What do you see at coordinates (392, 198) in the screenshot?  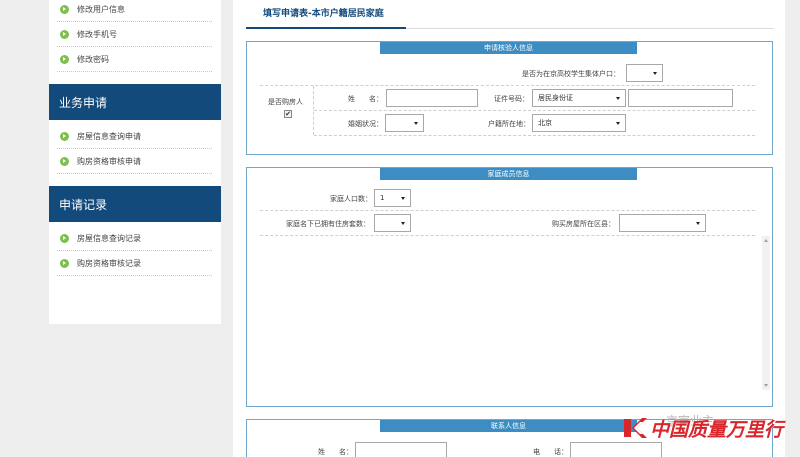 I see `family-population-select: 1` at bounding box center [392, 198].